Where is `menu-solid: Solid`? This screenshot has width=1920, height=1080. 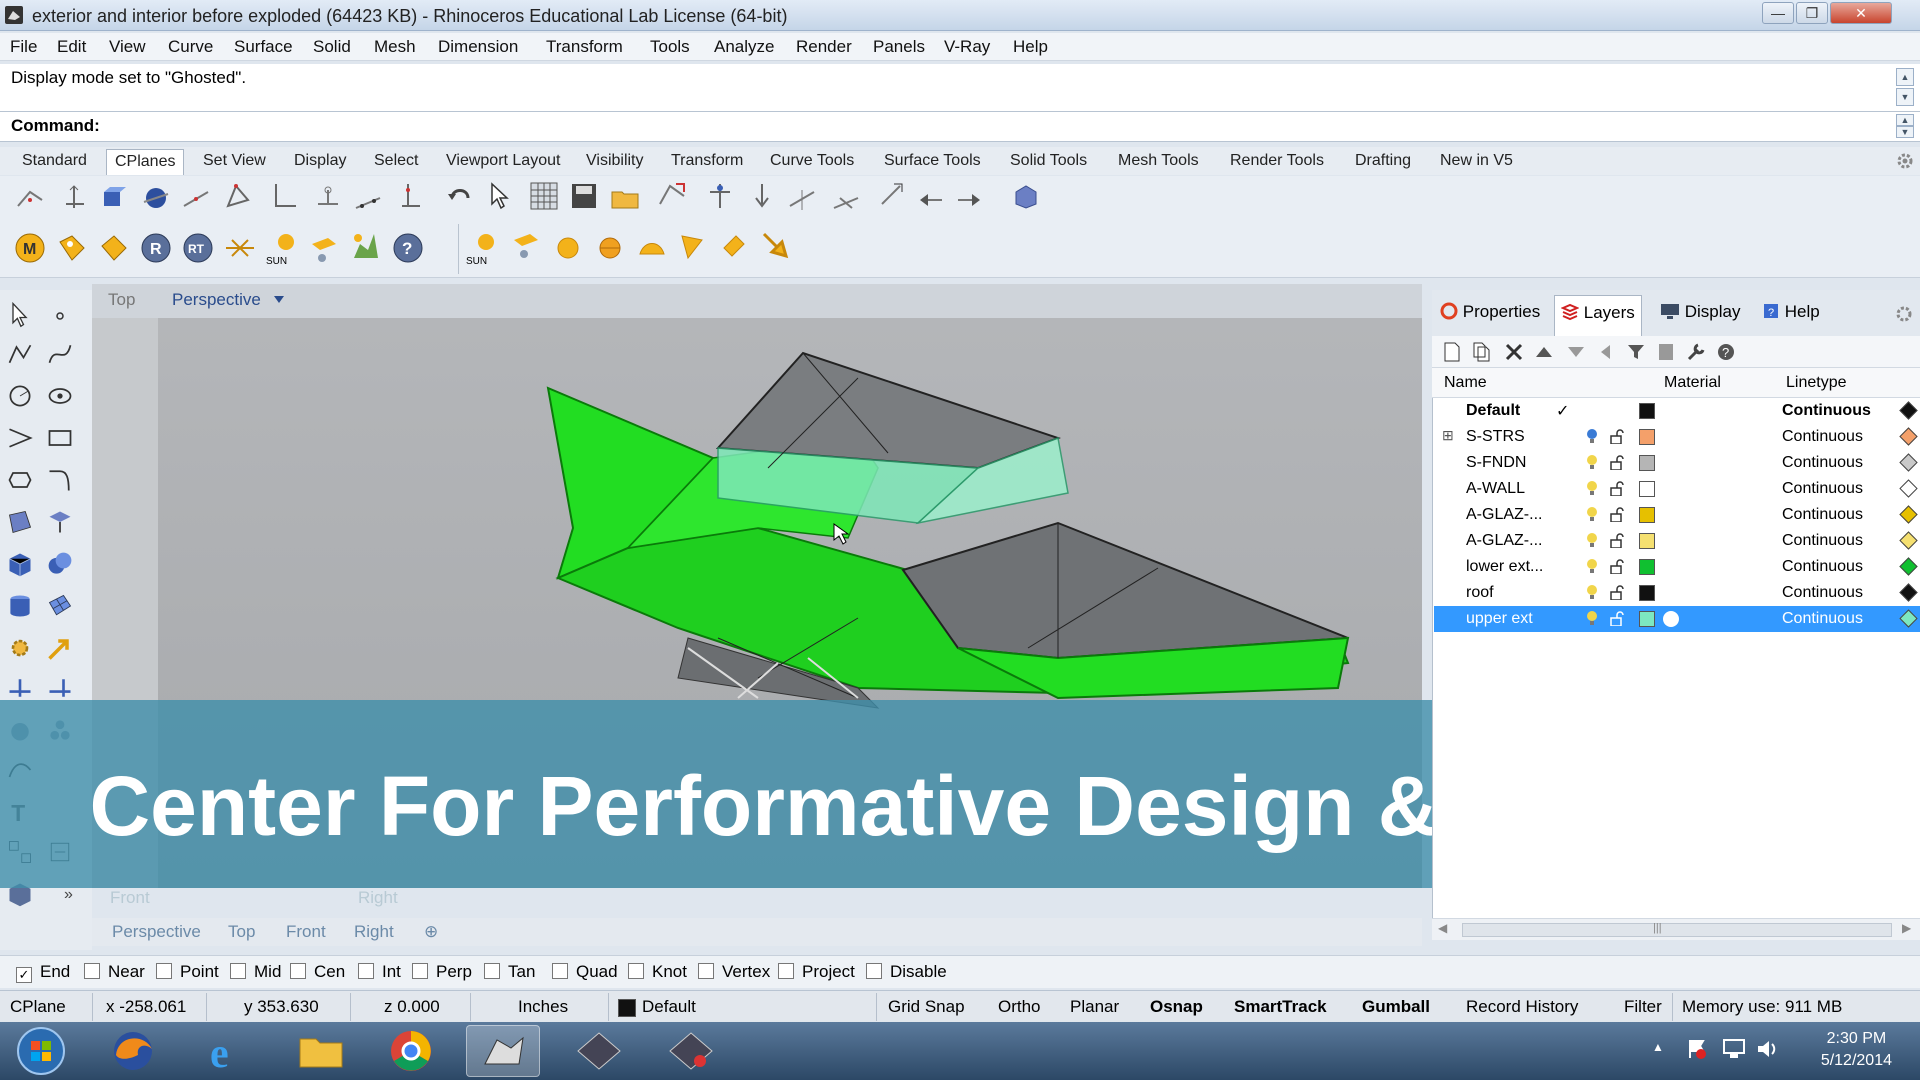
menu-solid: Solid is located at coordinates (332, 47).